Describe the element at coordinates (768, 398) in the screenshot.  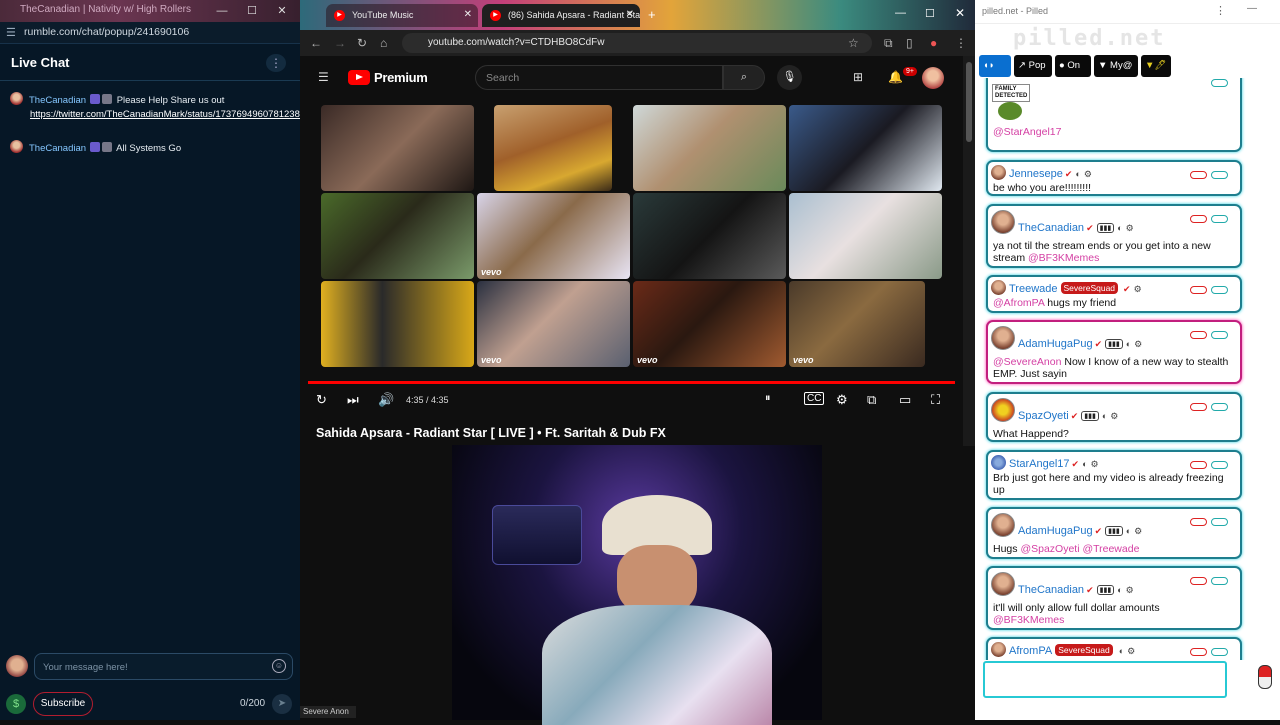
I see `autoplay-toggle-icon: ⏸` at that location.